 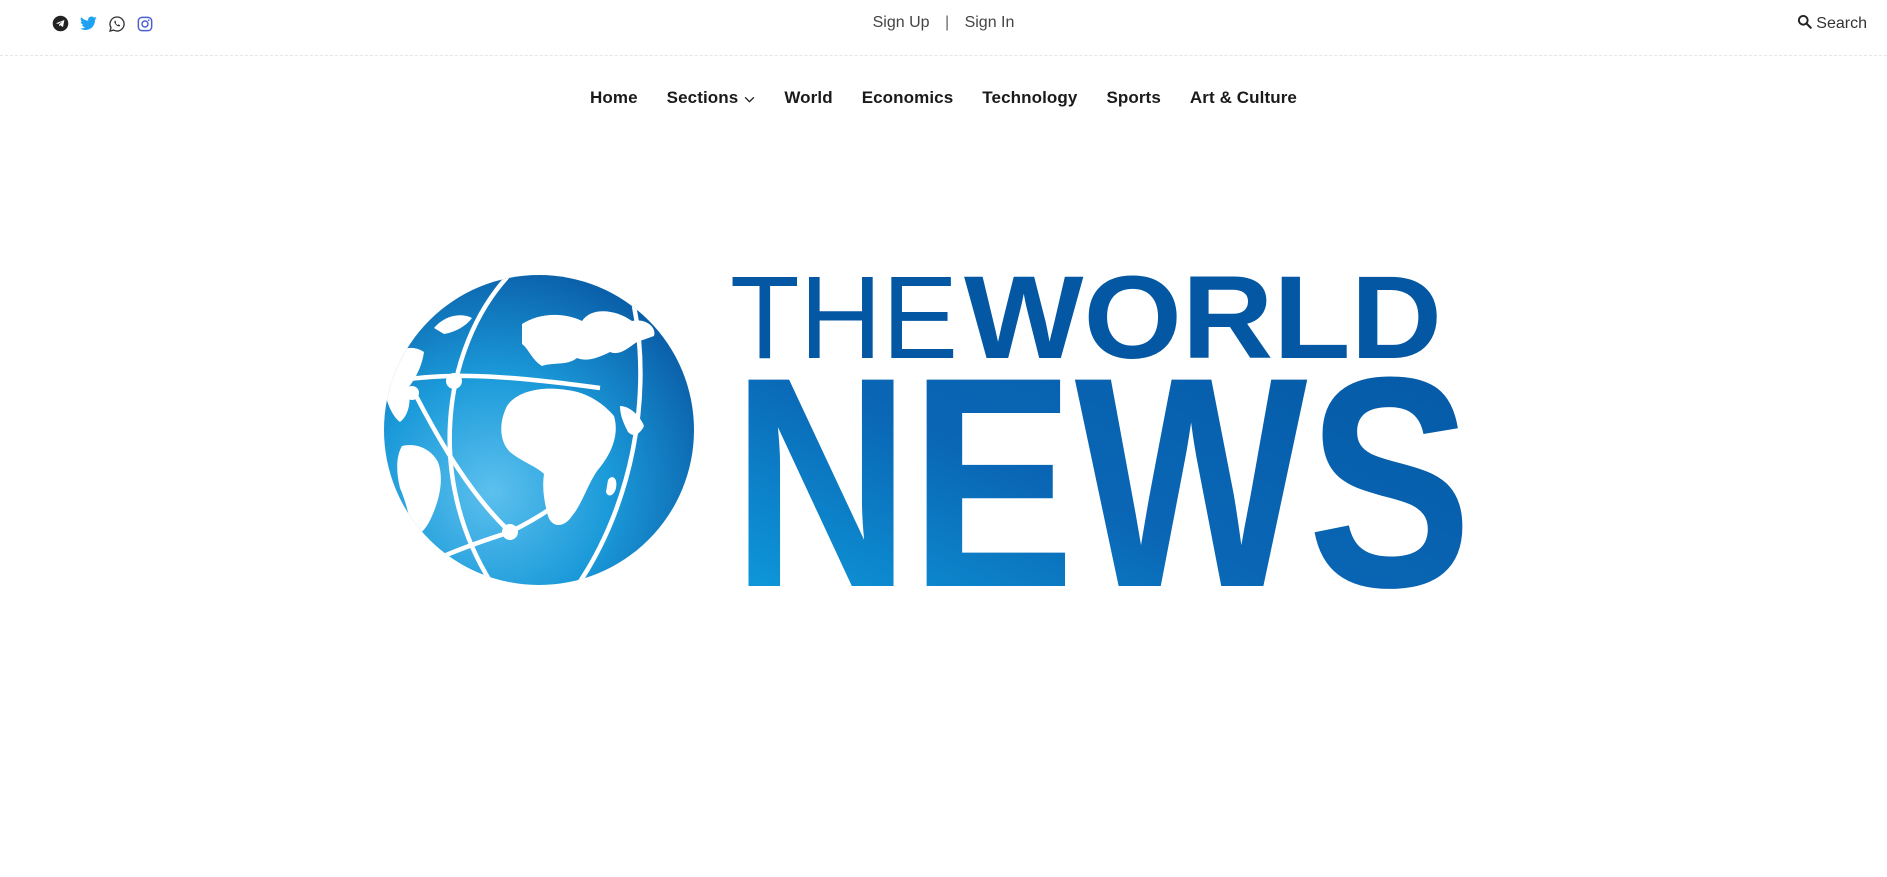 What do you see at coordinates (1805, 24) in the screenshot?
I see `search-icon` at bounding box center [1805, 24].